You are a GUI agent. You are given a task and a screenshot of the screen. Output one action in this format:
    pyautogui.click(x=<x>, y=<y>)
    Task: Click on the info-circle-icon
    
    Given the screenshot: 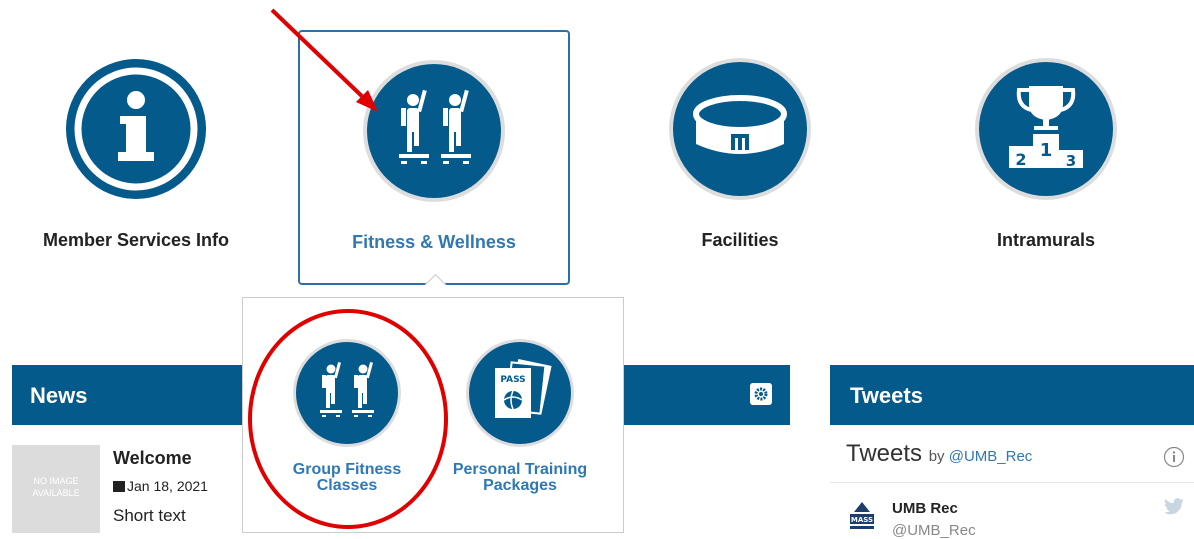 What is the action you would take?
    pyautogui.click(x=1174, y=457)
    